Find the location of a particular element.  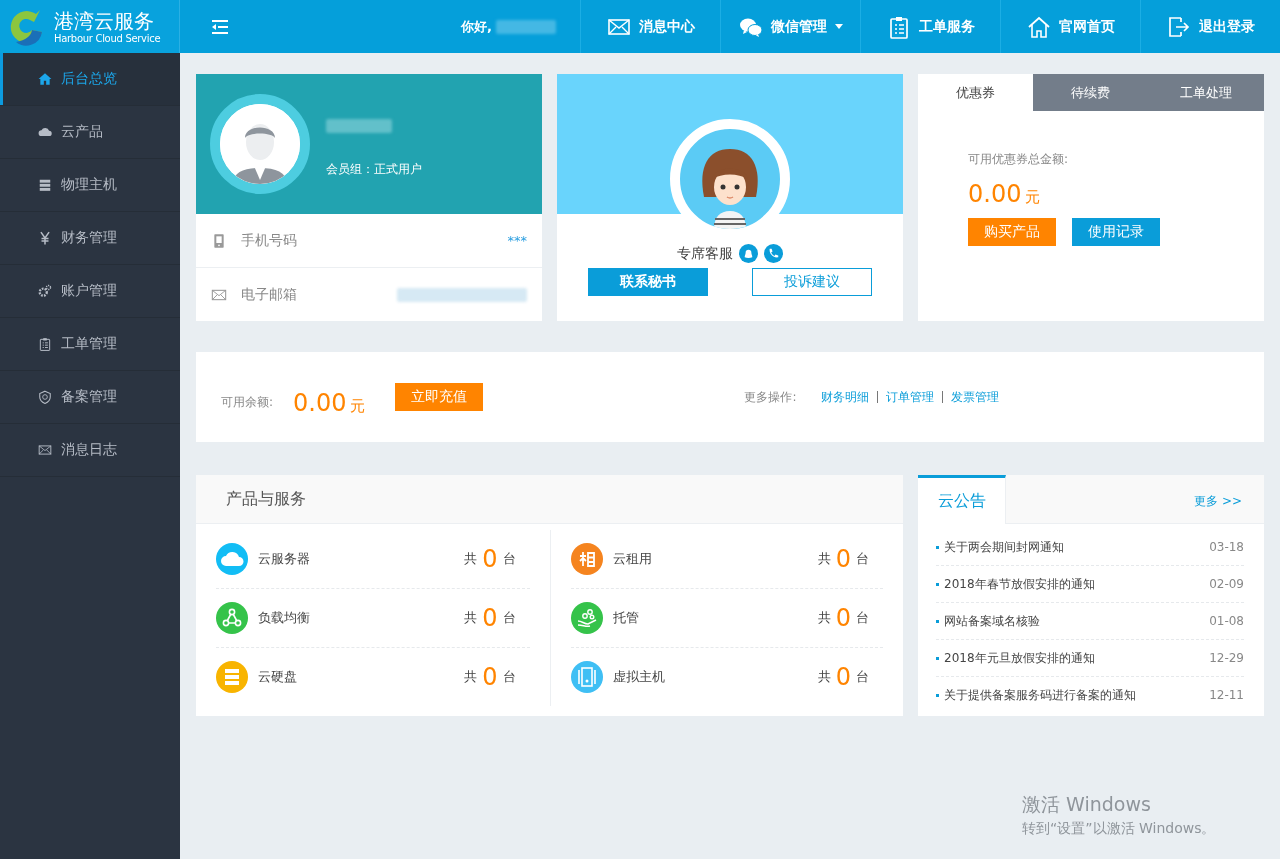

member-group: 会员组：正式用户 is located at coordinates (374, 169).